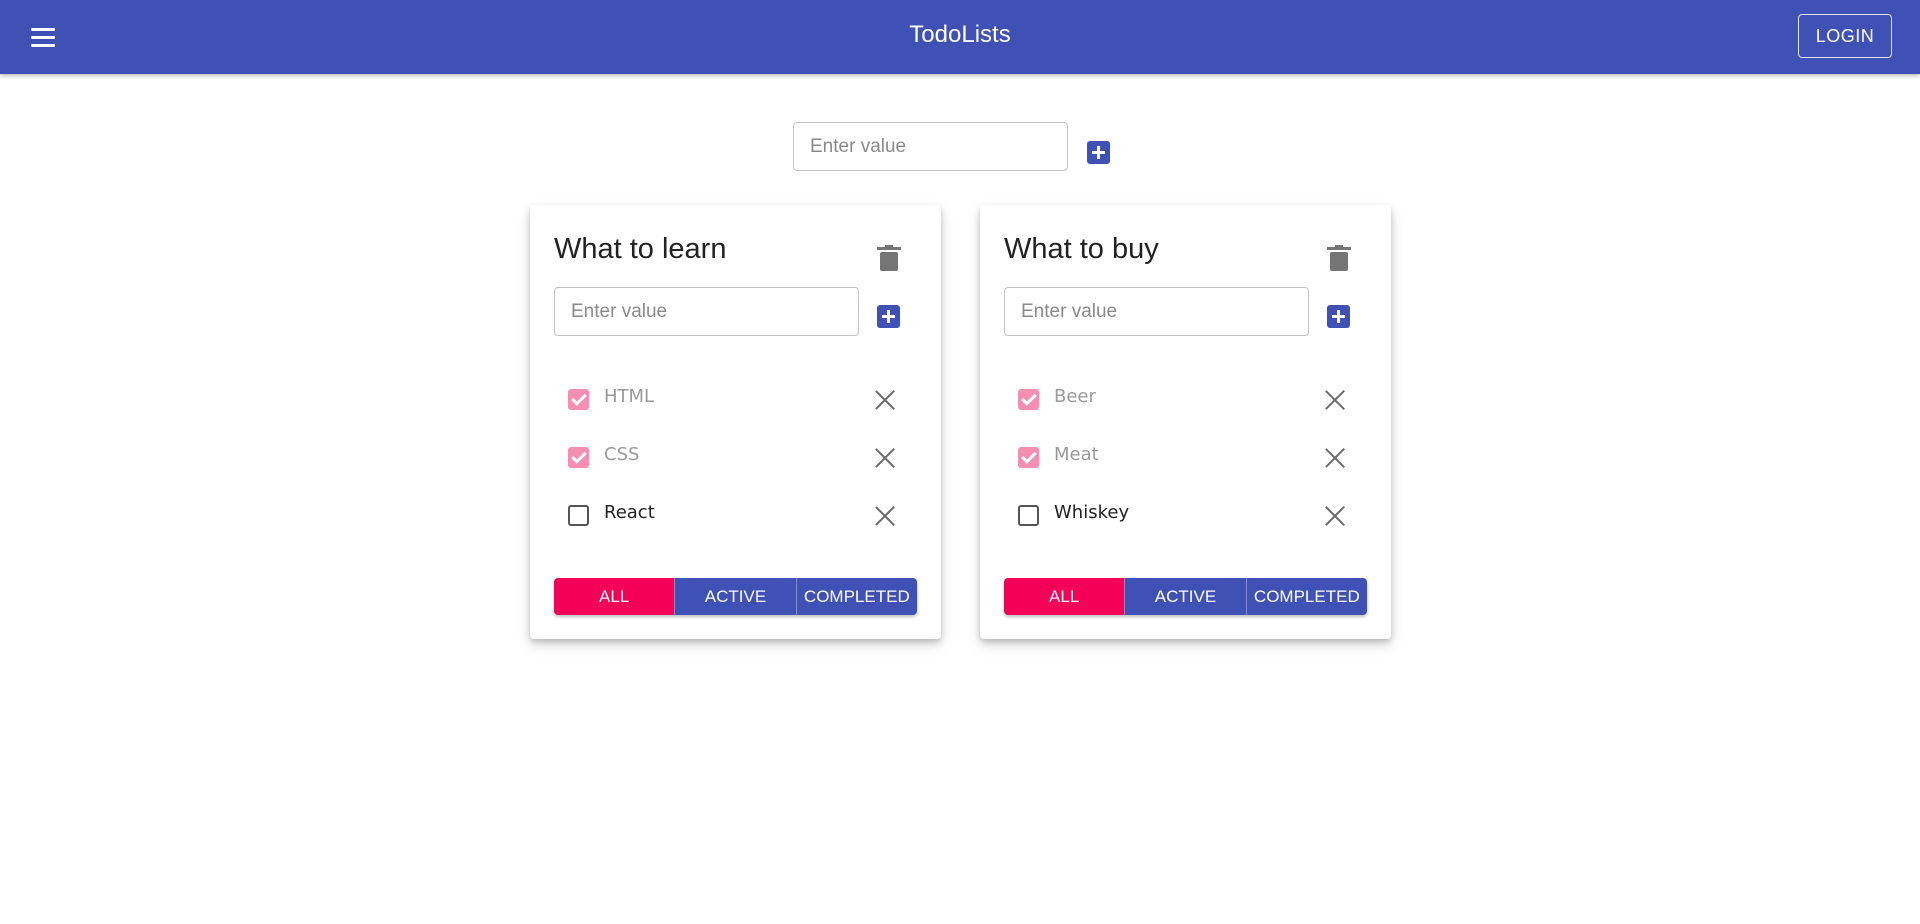  What do you see at coordinates (930, 146) in the screenshot?
I see `add-todolist-input` at bounding box center [930, 146].